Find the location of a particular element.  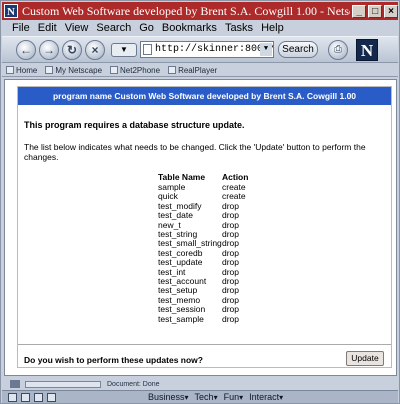

print-button: ⎙ is located at coordinates (338, 49).